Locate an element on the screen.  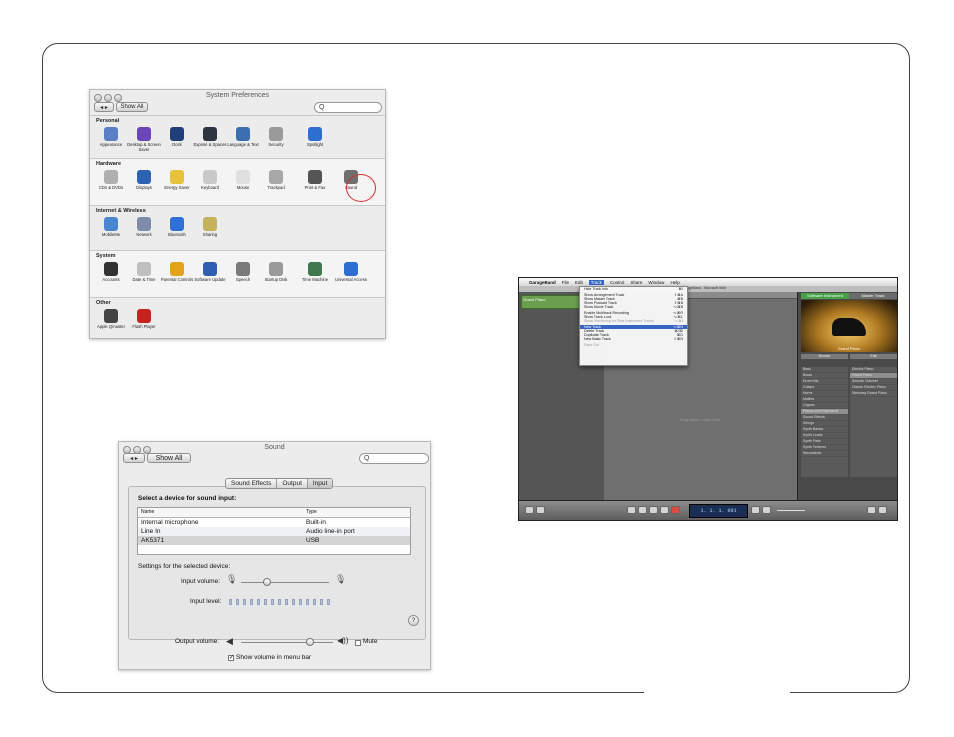
pref-pane-speech: Speech is located at coordinates (243, 272).